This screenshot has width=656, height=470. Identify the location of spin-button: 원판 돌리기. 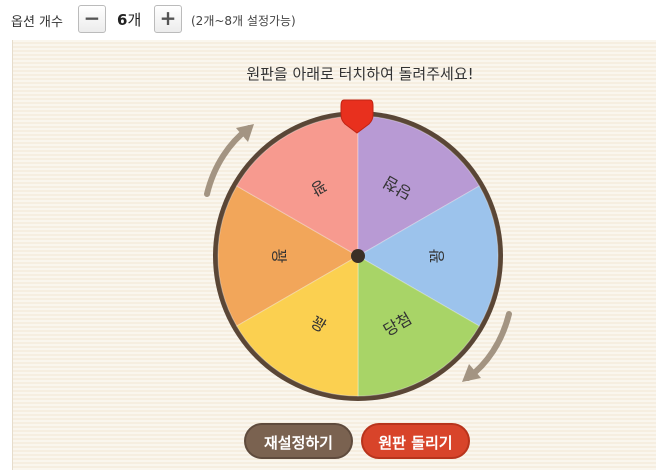
(415, 441).